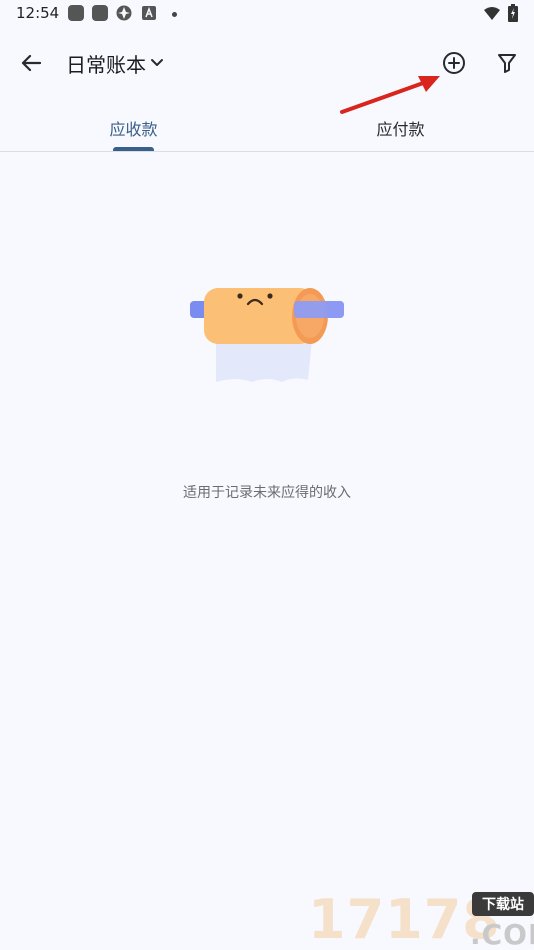 This screenshot has width=534, height=950. I want to click on tab-indicator, so click(133, 149).